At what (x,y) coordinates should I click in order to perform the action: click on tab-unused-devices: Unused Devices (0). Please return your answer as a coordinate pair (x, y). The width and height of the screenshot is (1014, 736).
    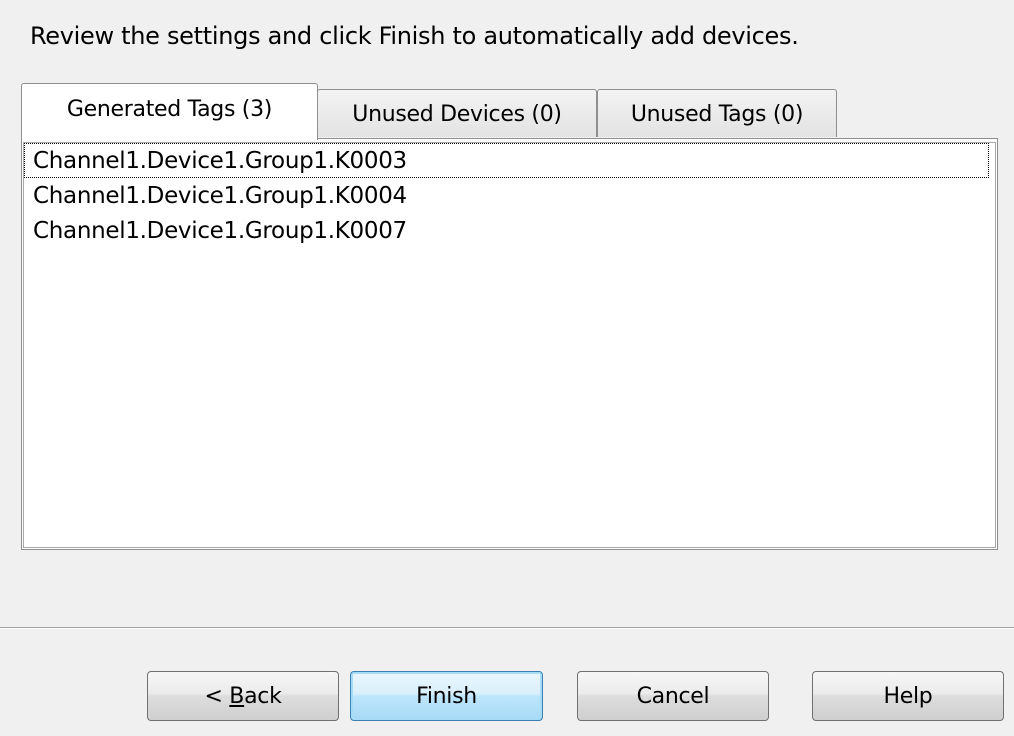
    Looking at the image, I should click on (457, 113).